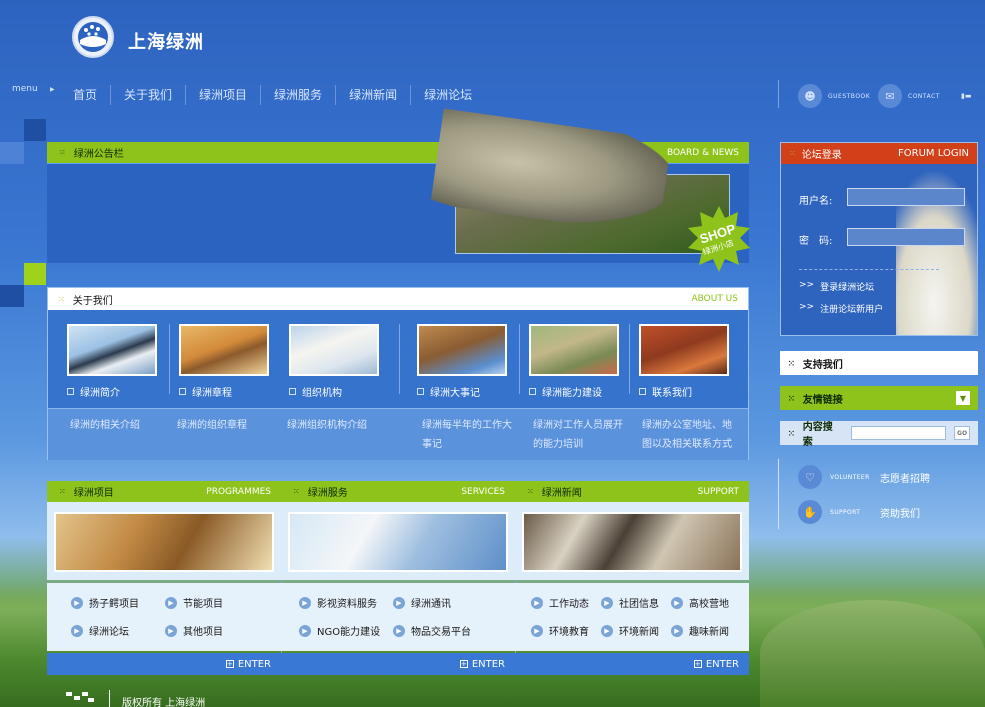  Describe the element at coordinates (924, 96) in the screenshot. I see `contact-label: CONTACT` at that location.